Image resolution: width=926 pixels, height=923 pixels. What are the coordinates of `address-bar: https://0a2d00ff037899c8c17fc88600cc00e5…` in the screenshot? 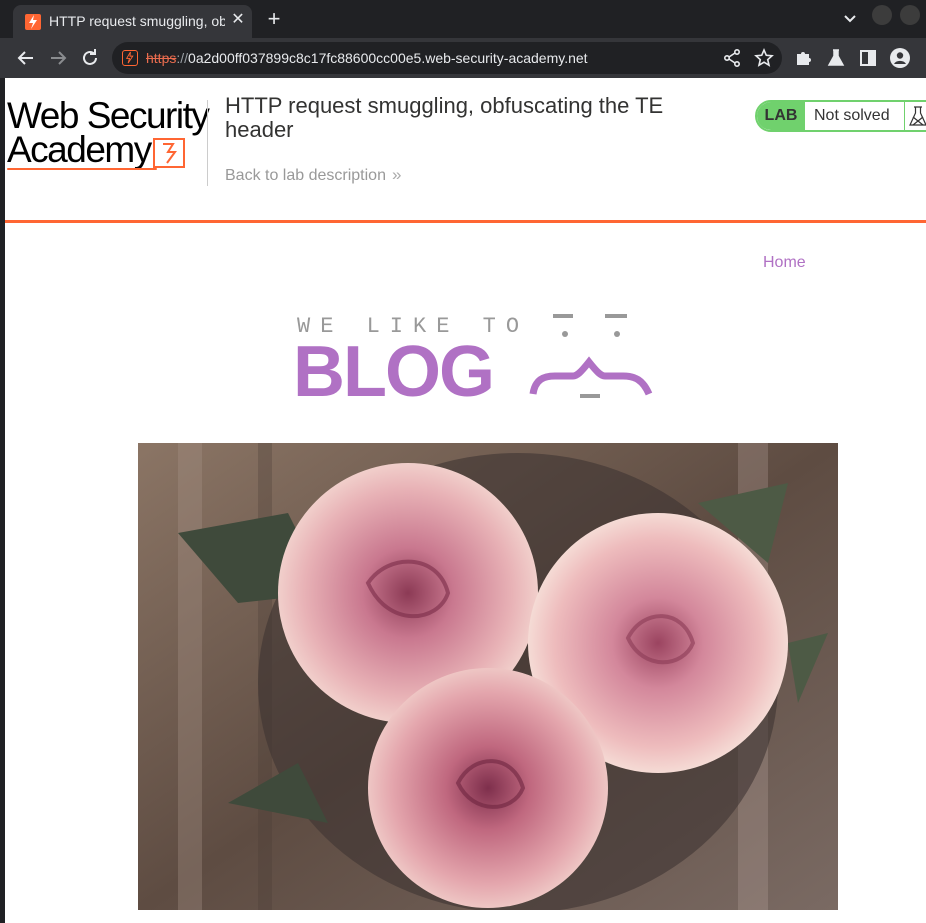 It's located at (447, 58).